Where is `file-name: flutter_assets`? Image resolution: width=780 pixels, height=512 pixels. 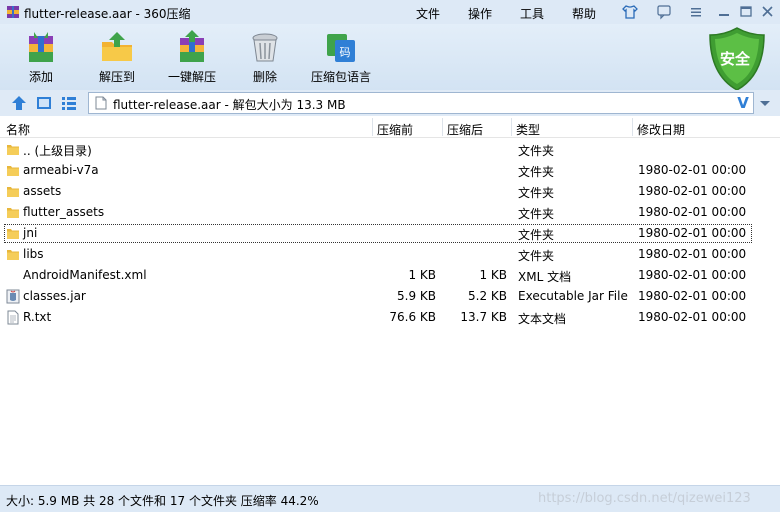
file-name: flutter_assets is located at coordinates (64, 212).